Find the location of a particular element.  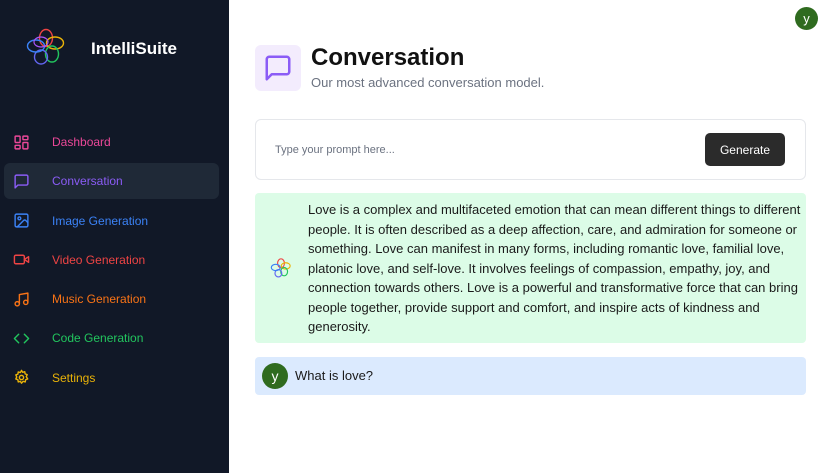

sidebar-item-music-generation: Music Generation is located at coordinates (111, 299).